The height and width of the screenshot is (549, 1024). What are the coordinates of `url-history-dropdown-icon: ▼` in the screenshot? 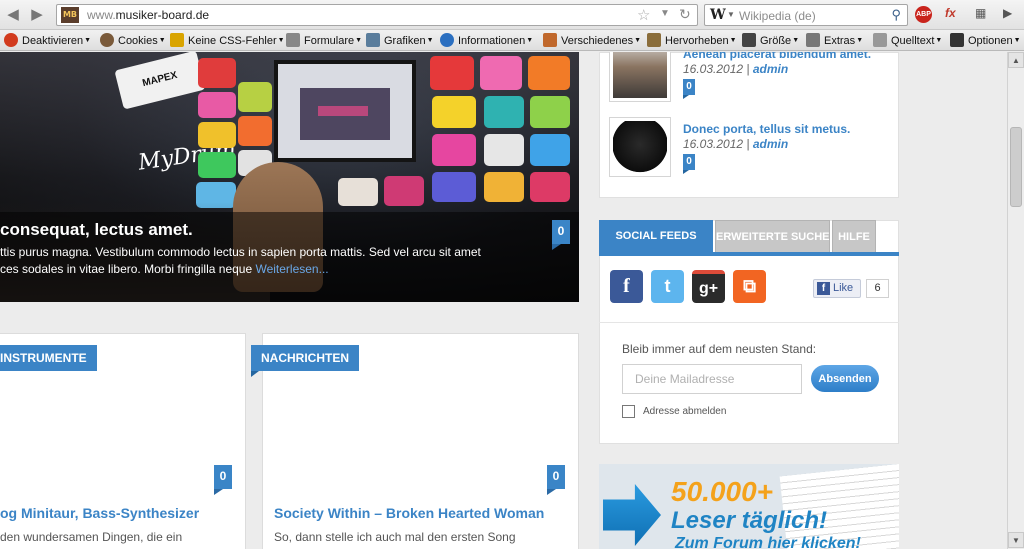 It's located at (665, 13).